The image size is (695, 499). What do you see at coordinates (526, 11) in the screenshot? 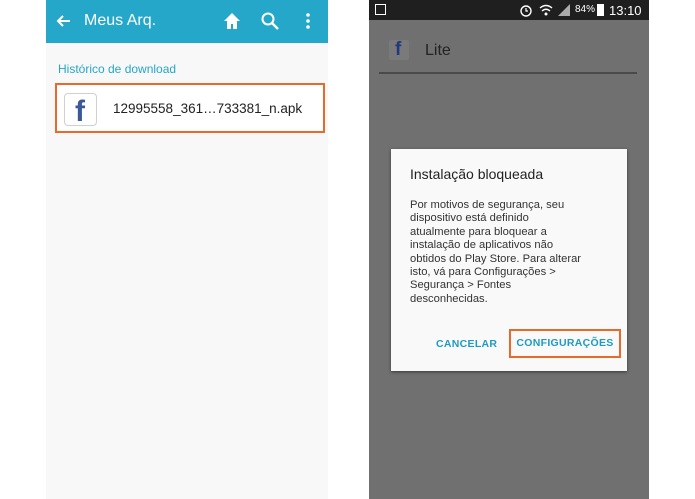
I see `alarm-icon` at bounding box center [526, 11].